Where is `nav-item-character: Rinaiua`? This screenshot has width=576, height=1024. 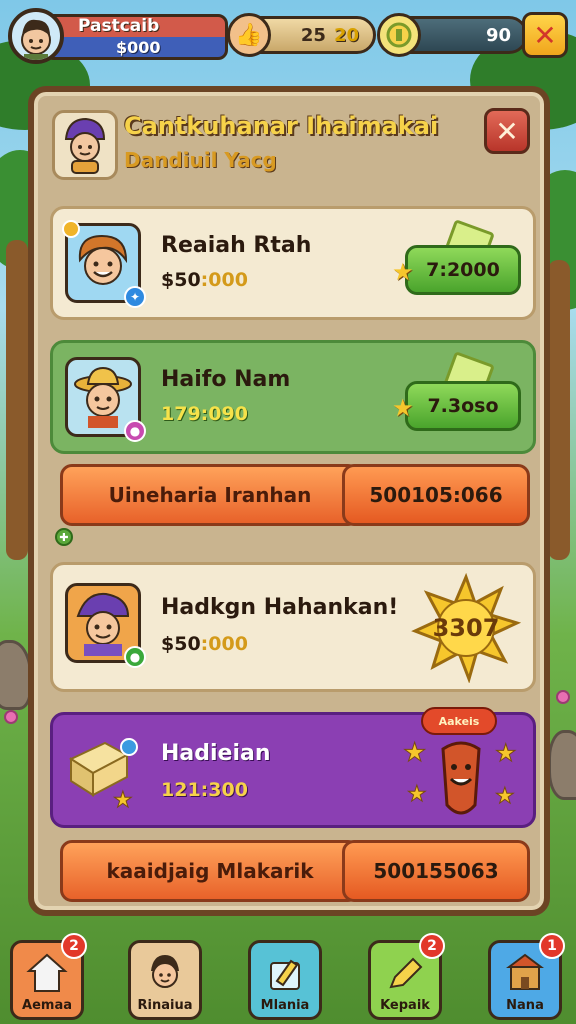
nav-item-character: Rinaiua is located at coordinates (165, 980).